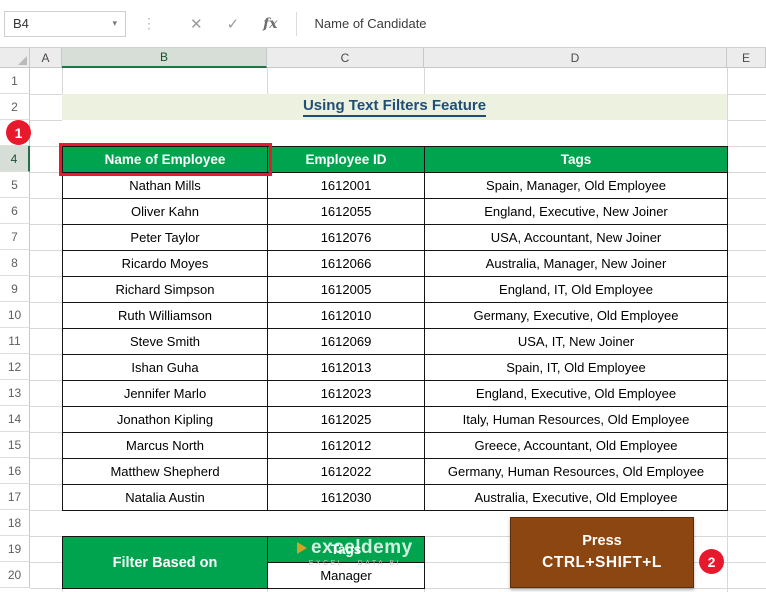 Image resolution: width=766 pixels, height=592 pixels. What do you see at coordinates (346, 264) in the screenshot?
I see `cell-employee-id: 1612066` at bounding box center [346, 264].